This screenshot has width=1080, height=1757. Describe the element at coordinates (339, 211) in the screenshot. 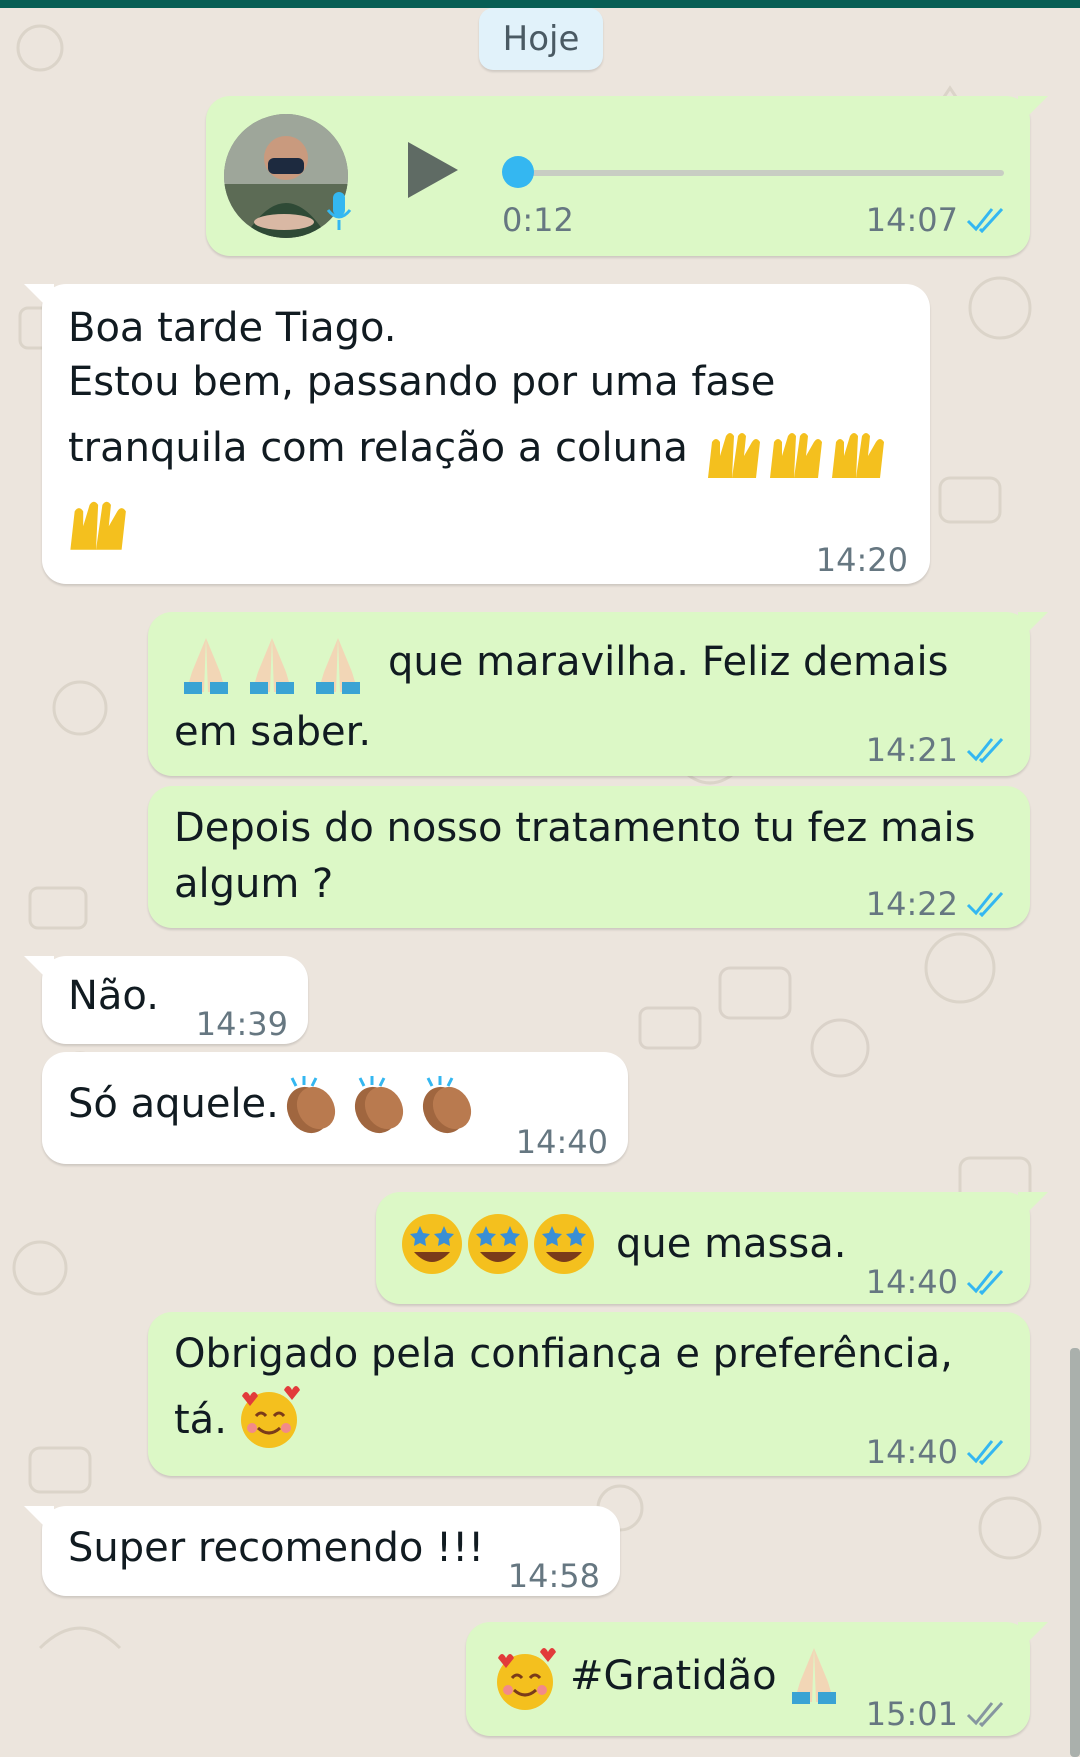

I see `microphone-icon` at that location.